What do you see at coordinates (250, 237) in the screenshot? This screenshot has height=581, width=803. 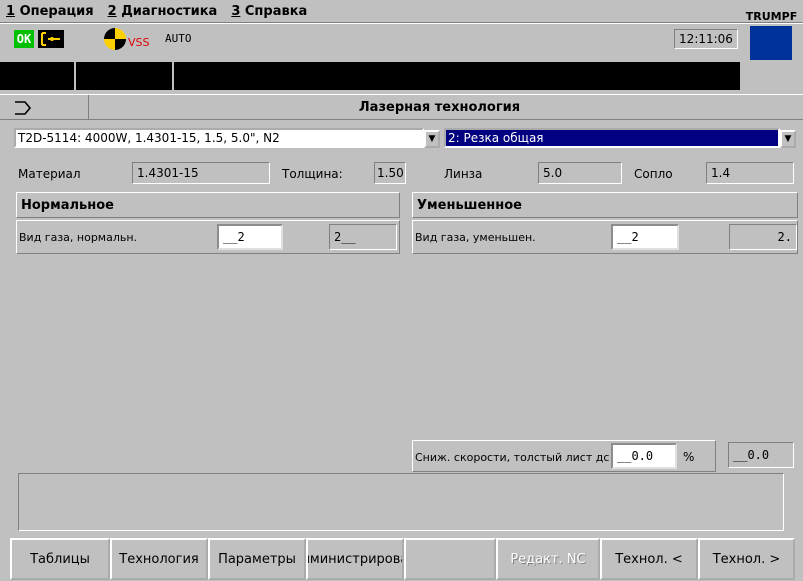 I see `normal-gas-input: __2` at bounding box center [250, 237].